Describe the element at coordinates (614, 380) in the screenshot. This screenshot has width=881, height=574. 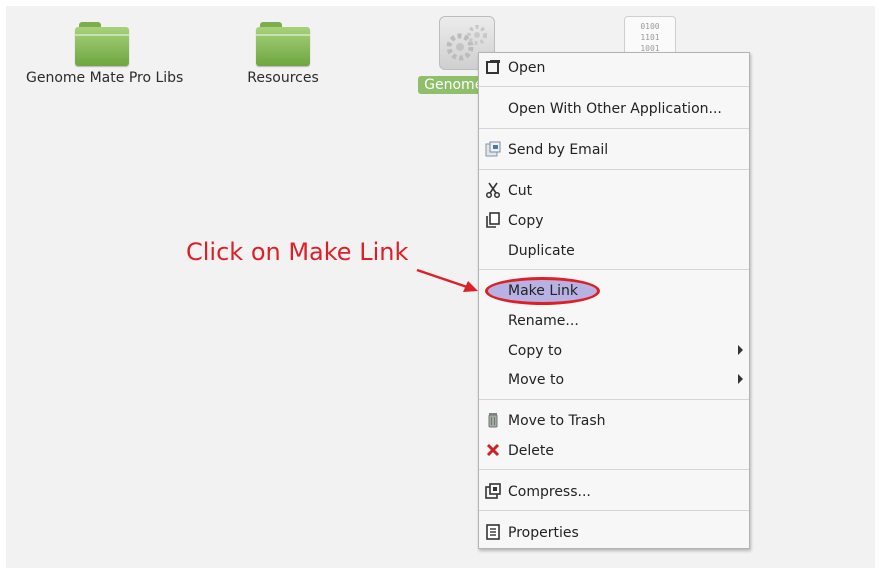
I see `menu-item-move-to: Move to` at that location.